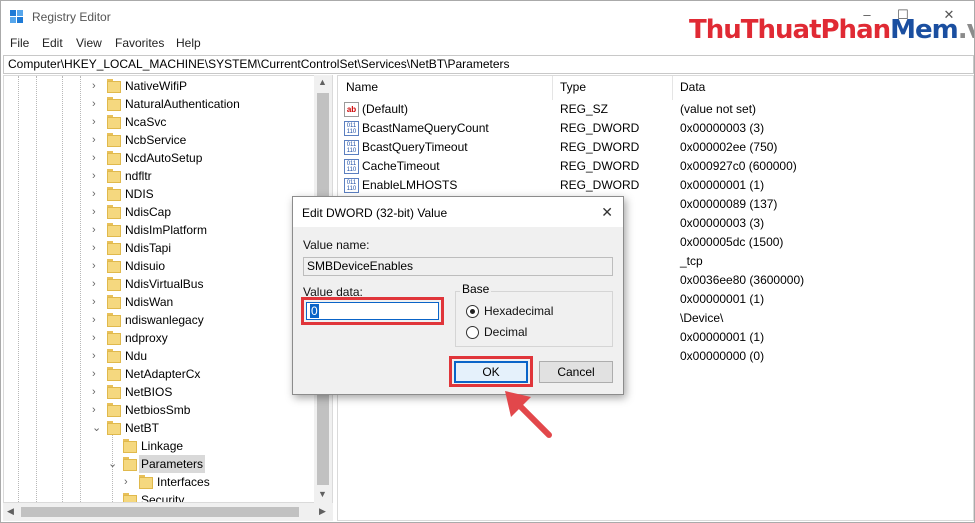 Image resolution: width=975 pixels, height=523 pixels. I want to click on tree-item: › ndiswanlegacy, so click(159, 320).